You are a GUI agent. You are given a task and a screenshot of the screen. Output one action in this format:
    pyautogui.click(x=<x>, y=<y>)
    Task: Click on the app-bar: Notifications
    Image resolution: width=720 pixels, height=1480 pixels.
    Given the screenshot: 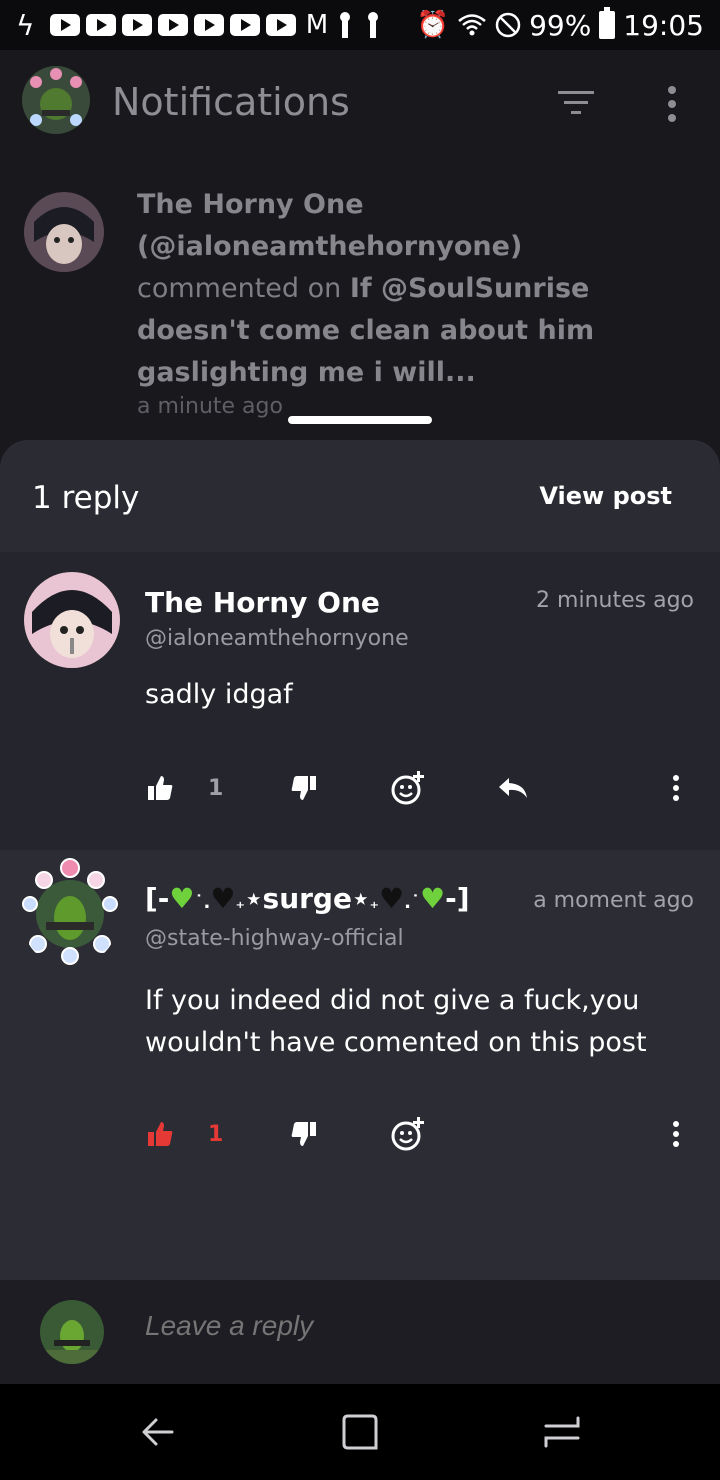 What is the action you would take?
    pyautogui.click(x=360, y=105)
    